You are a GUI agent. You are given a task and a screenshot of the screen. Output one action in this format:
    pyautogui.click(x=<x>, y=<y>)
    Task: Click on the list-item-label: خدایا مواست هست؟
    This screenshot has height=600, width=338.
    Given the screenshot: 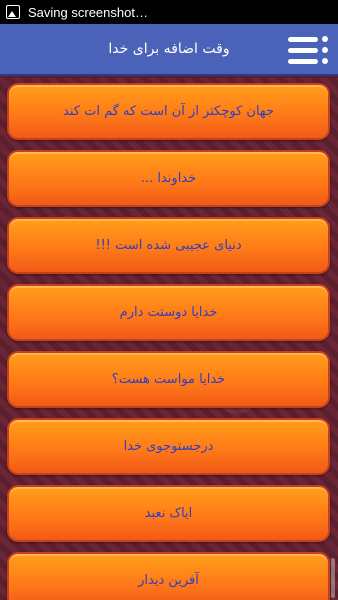 What is the action you would take?
    pyautogui.click(x=168, y=379)
    